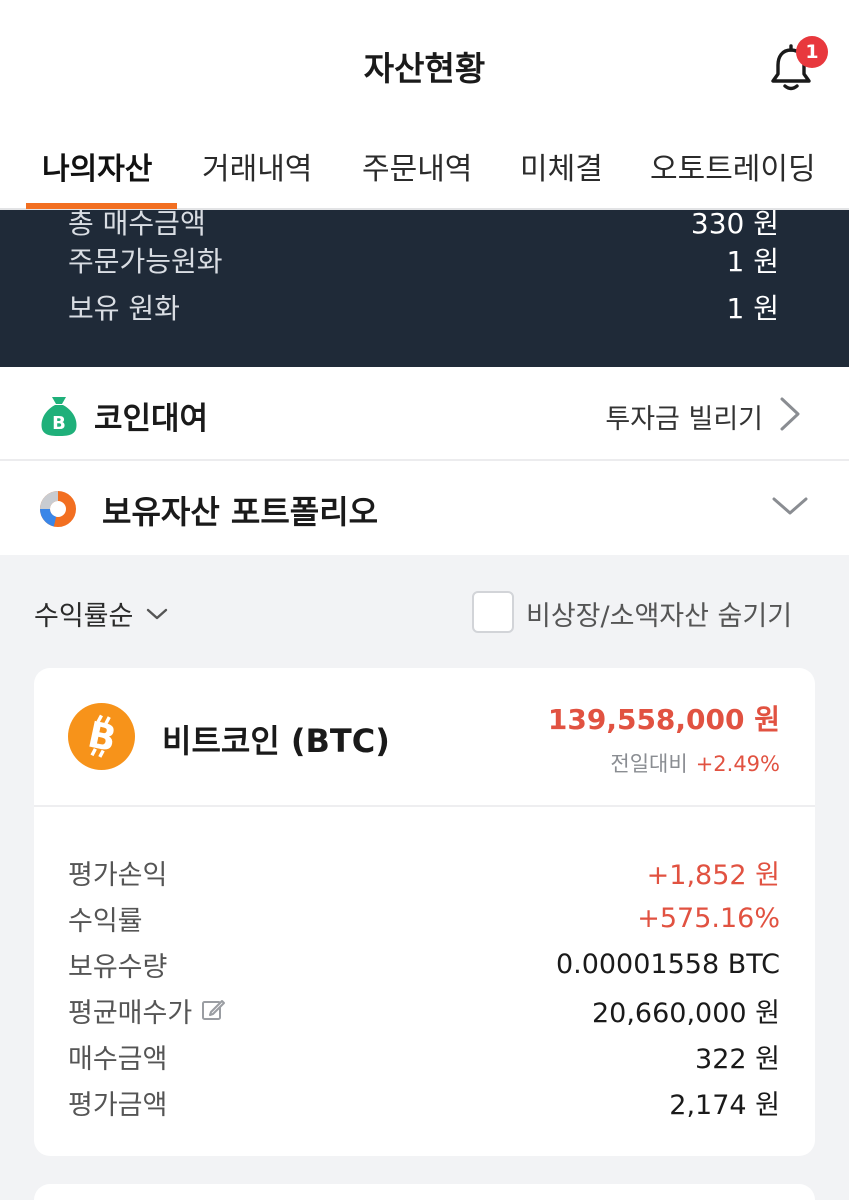 Image resolution: width=849 pixels, height=1200 pixels. Describe the element at coordinates (423, 307) in the screenshot. I see `summary-row: 보유 원화 1 원` at that location.